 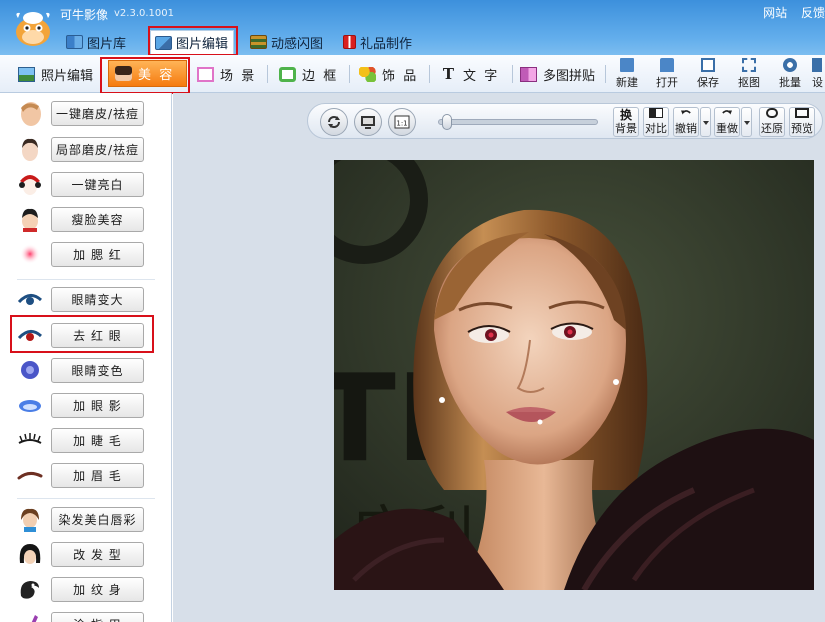 I want to click on eyebrow-button: 加 眉 毛, so click(x=97, y=475).